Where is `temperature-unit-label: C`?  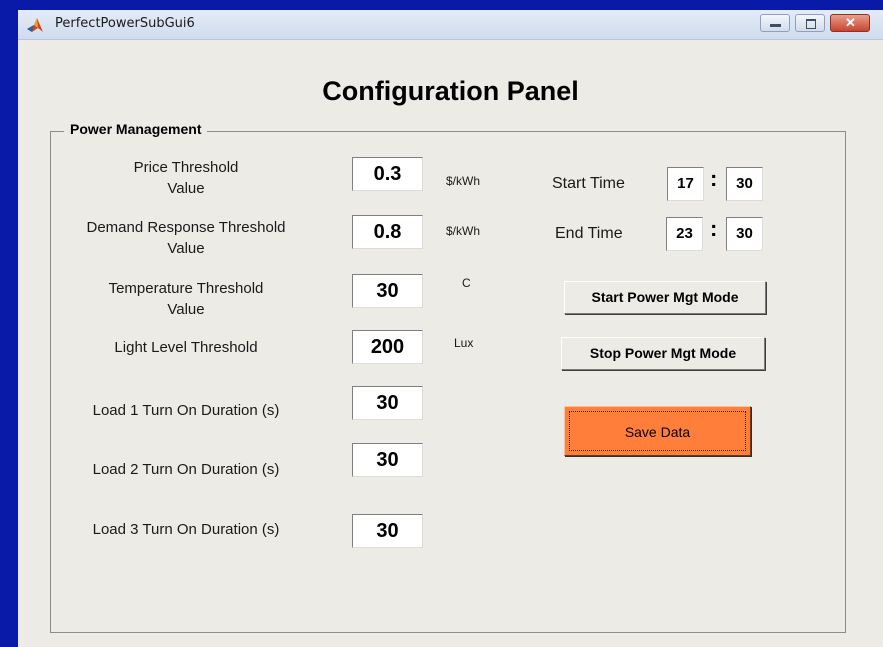 temperature-unit-label: C is located at coordinates (466, 283).